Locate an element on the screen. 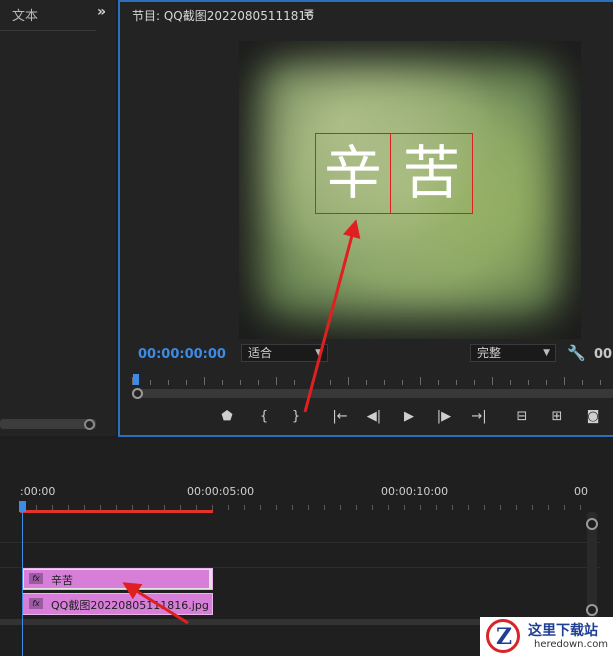 The height and width of the screenshot is (656, 613). mark-out-button: } is located at coordinates (296, 417).